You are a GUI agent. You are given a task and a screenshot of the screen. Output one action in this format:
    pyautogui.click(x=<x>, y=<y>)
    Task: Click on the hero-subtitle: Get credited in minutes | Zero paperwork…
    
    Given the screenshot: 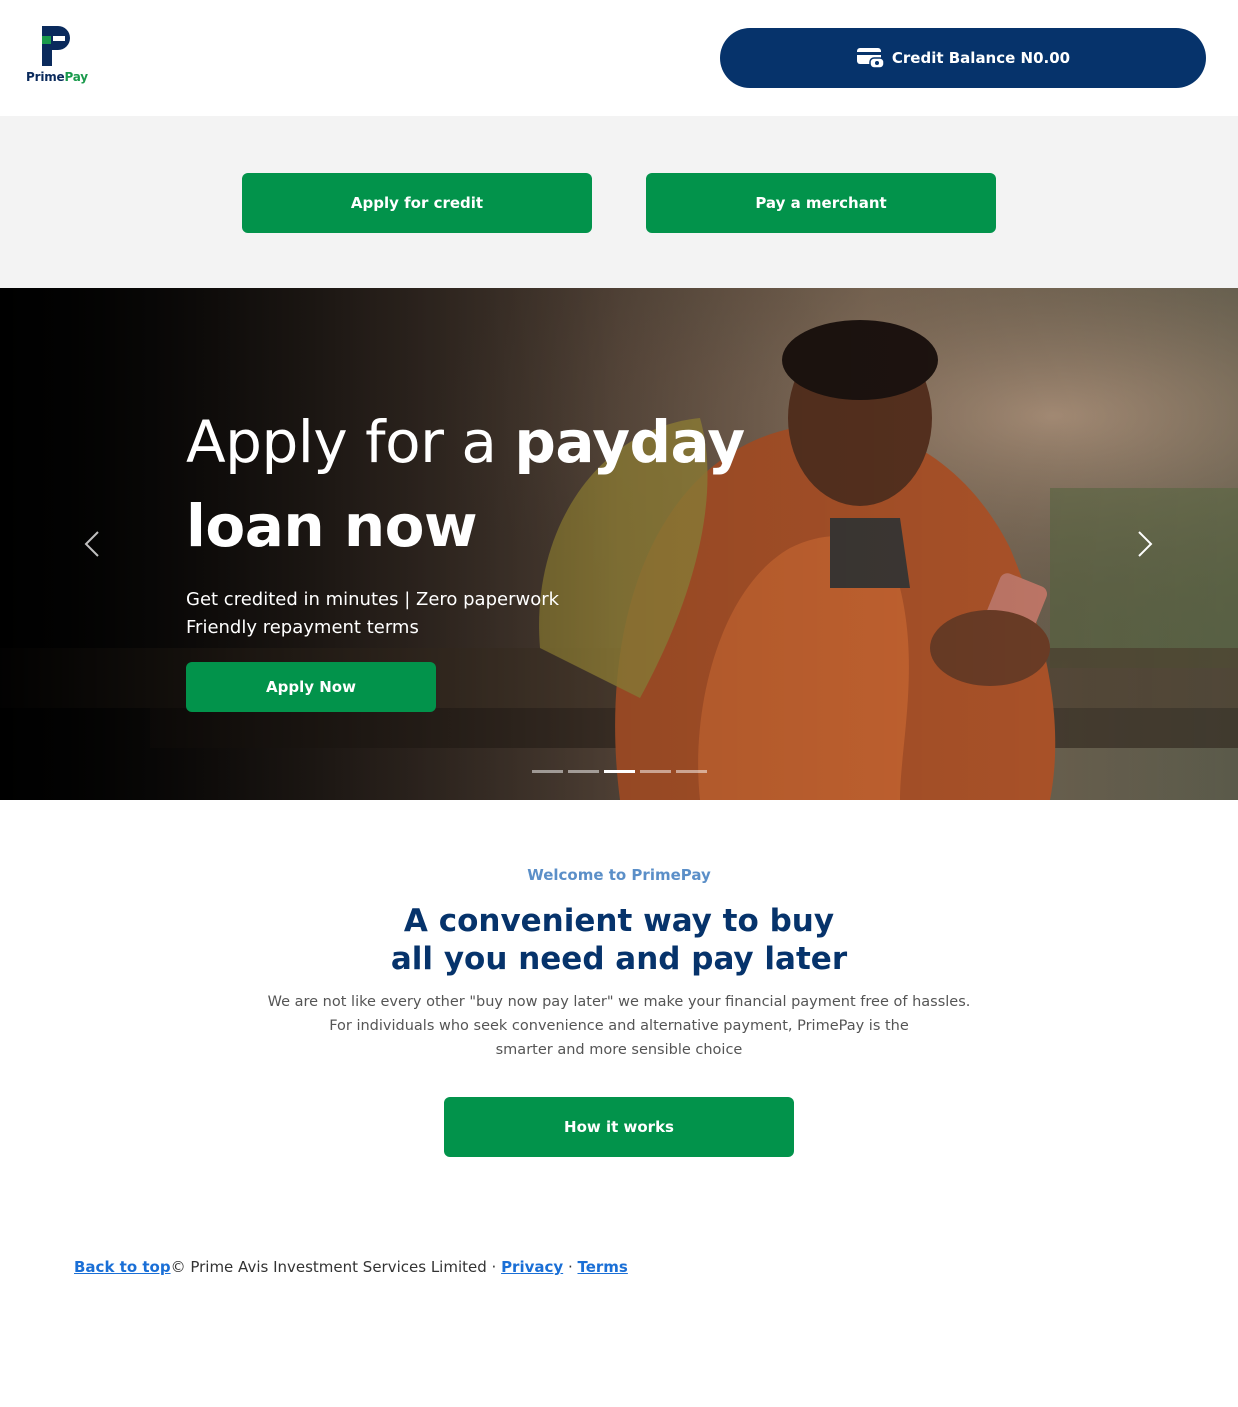 What is the action you would take?
    pyautogui.click(x=372, y=614)
    